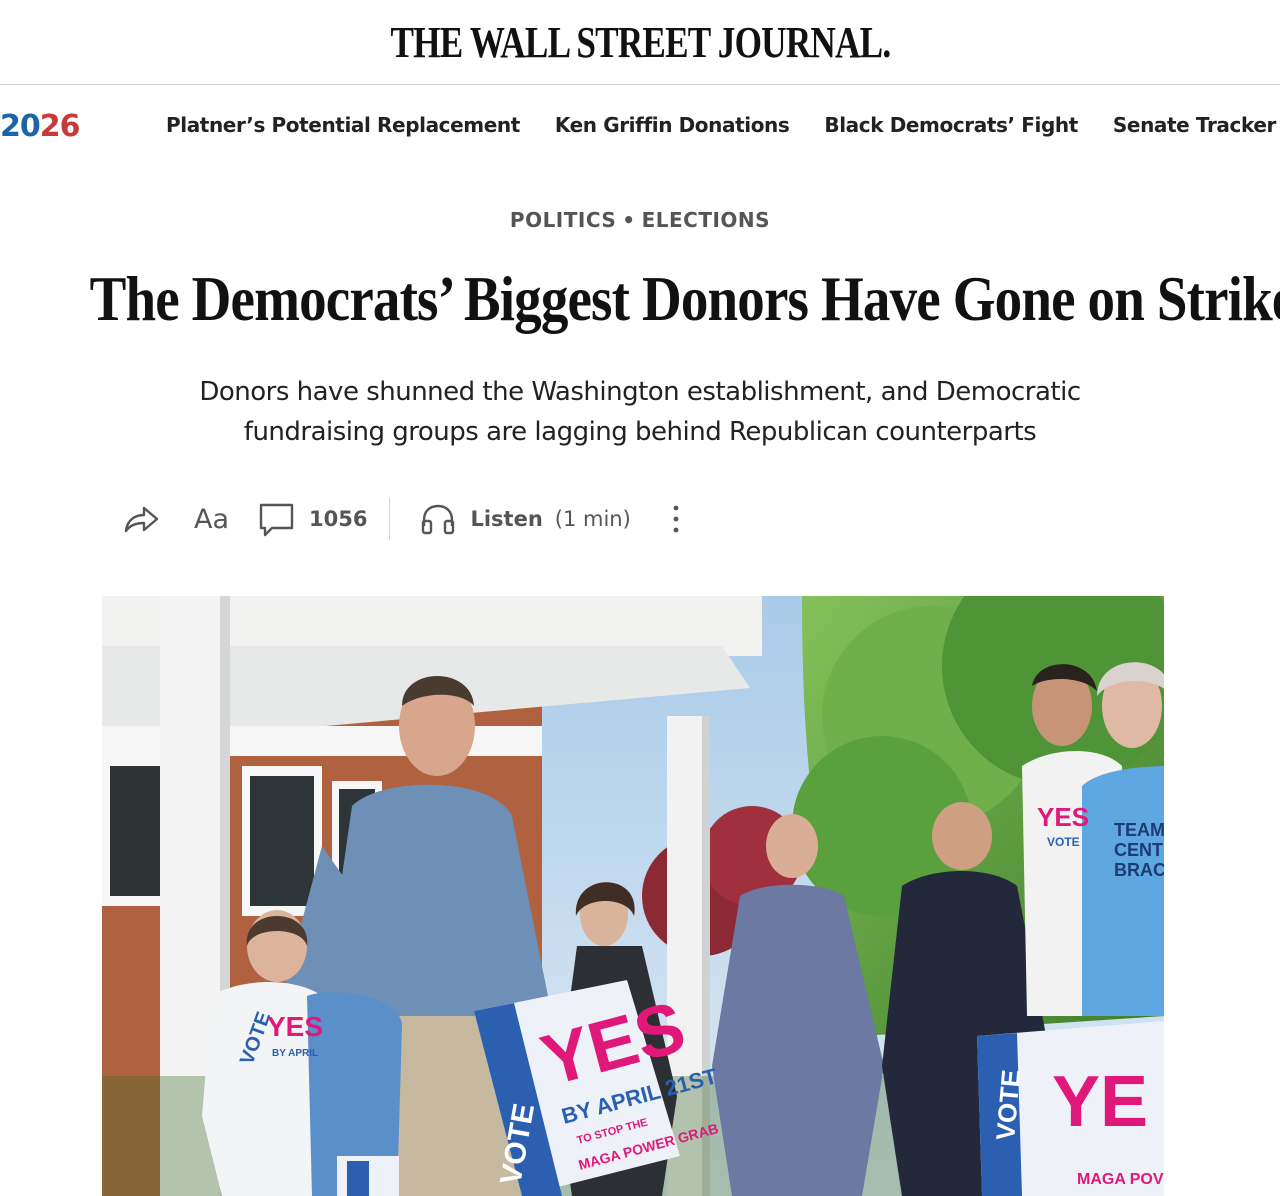 Image resolution: width=1280 pixels, height=1196 pixels. Describe the element at coordinates (951, 125) in the screenshot. I see `nav-link-black-democrats: Black Democrats’ Fight` at that location.